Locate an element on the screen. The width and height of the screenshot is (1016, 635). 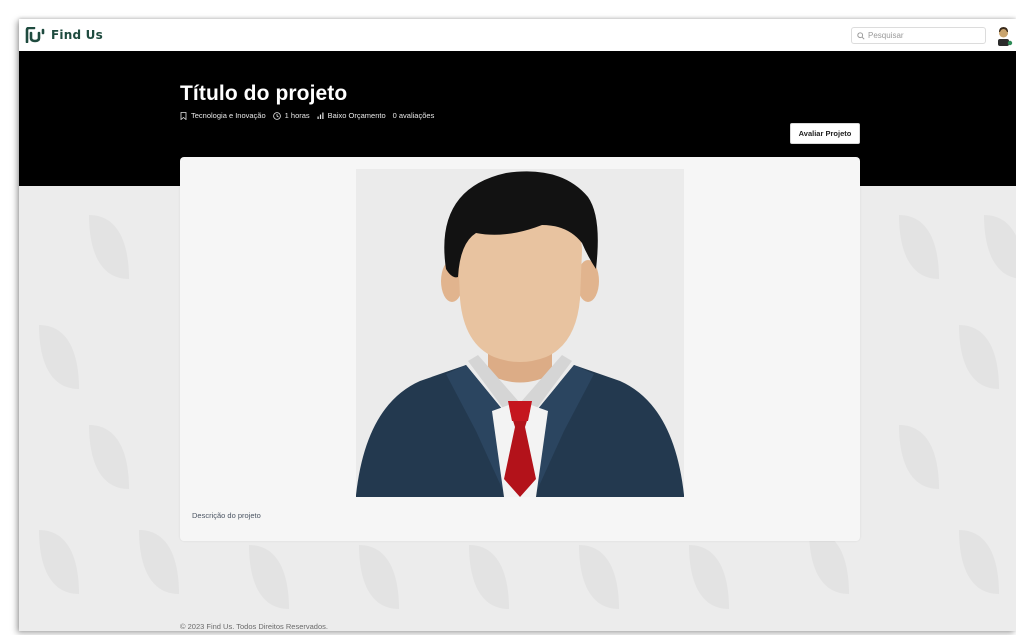
project-category: Tecnologia e Inovação is located at coordinates (223, 115).